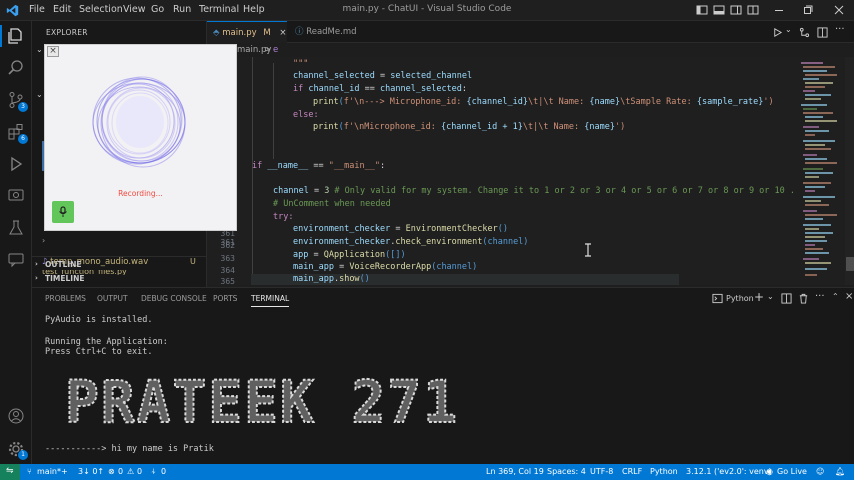 This screenshot has height=480, width=854. Describe the element at coordinates (29, 471) in the screenshot. I see `branch-icon: ⑂` at that location.